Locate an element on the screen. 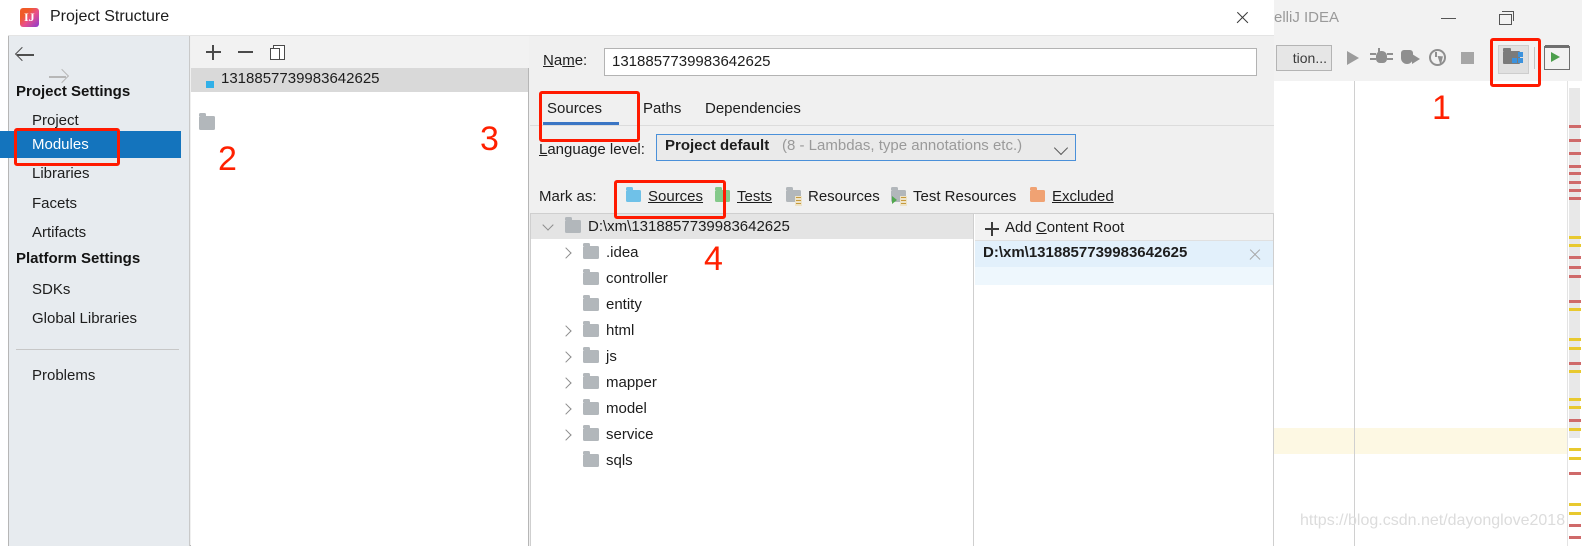 This screenshot has height=546, width=1582. chevron-down-icon is located at coordinates (548, 227).